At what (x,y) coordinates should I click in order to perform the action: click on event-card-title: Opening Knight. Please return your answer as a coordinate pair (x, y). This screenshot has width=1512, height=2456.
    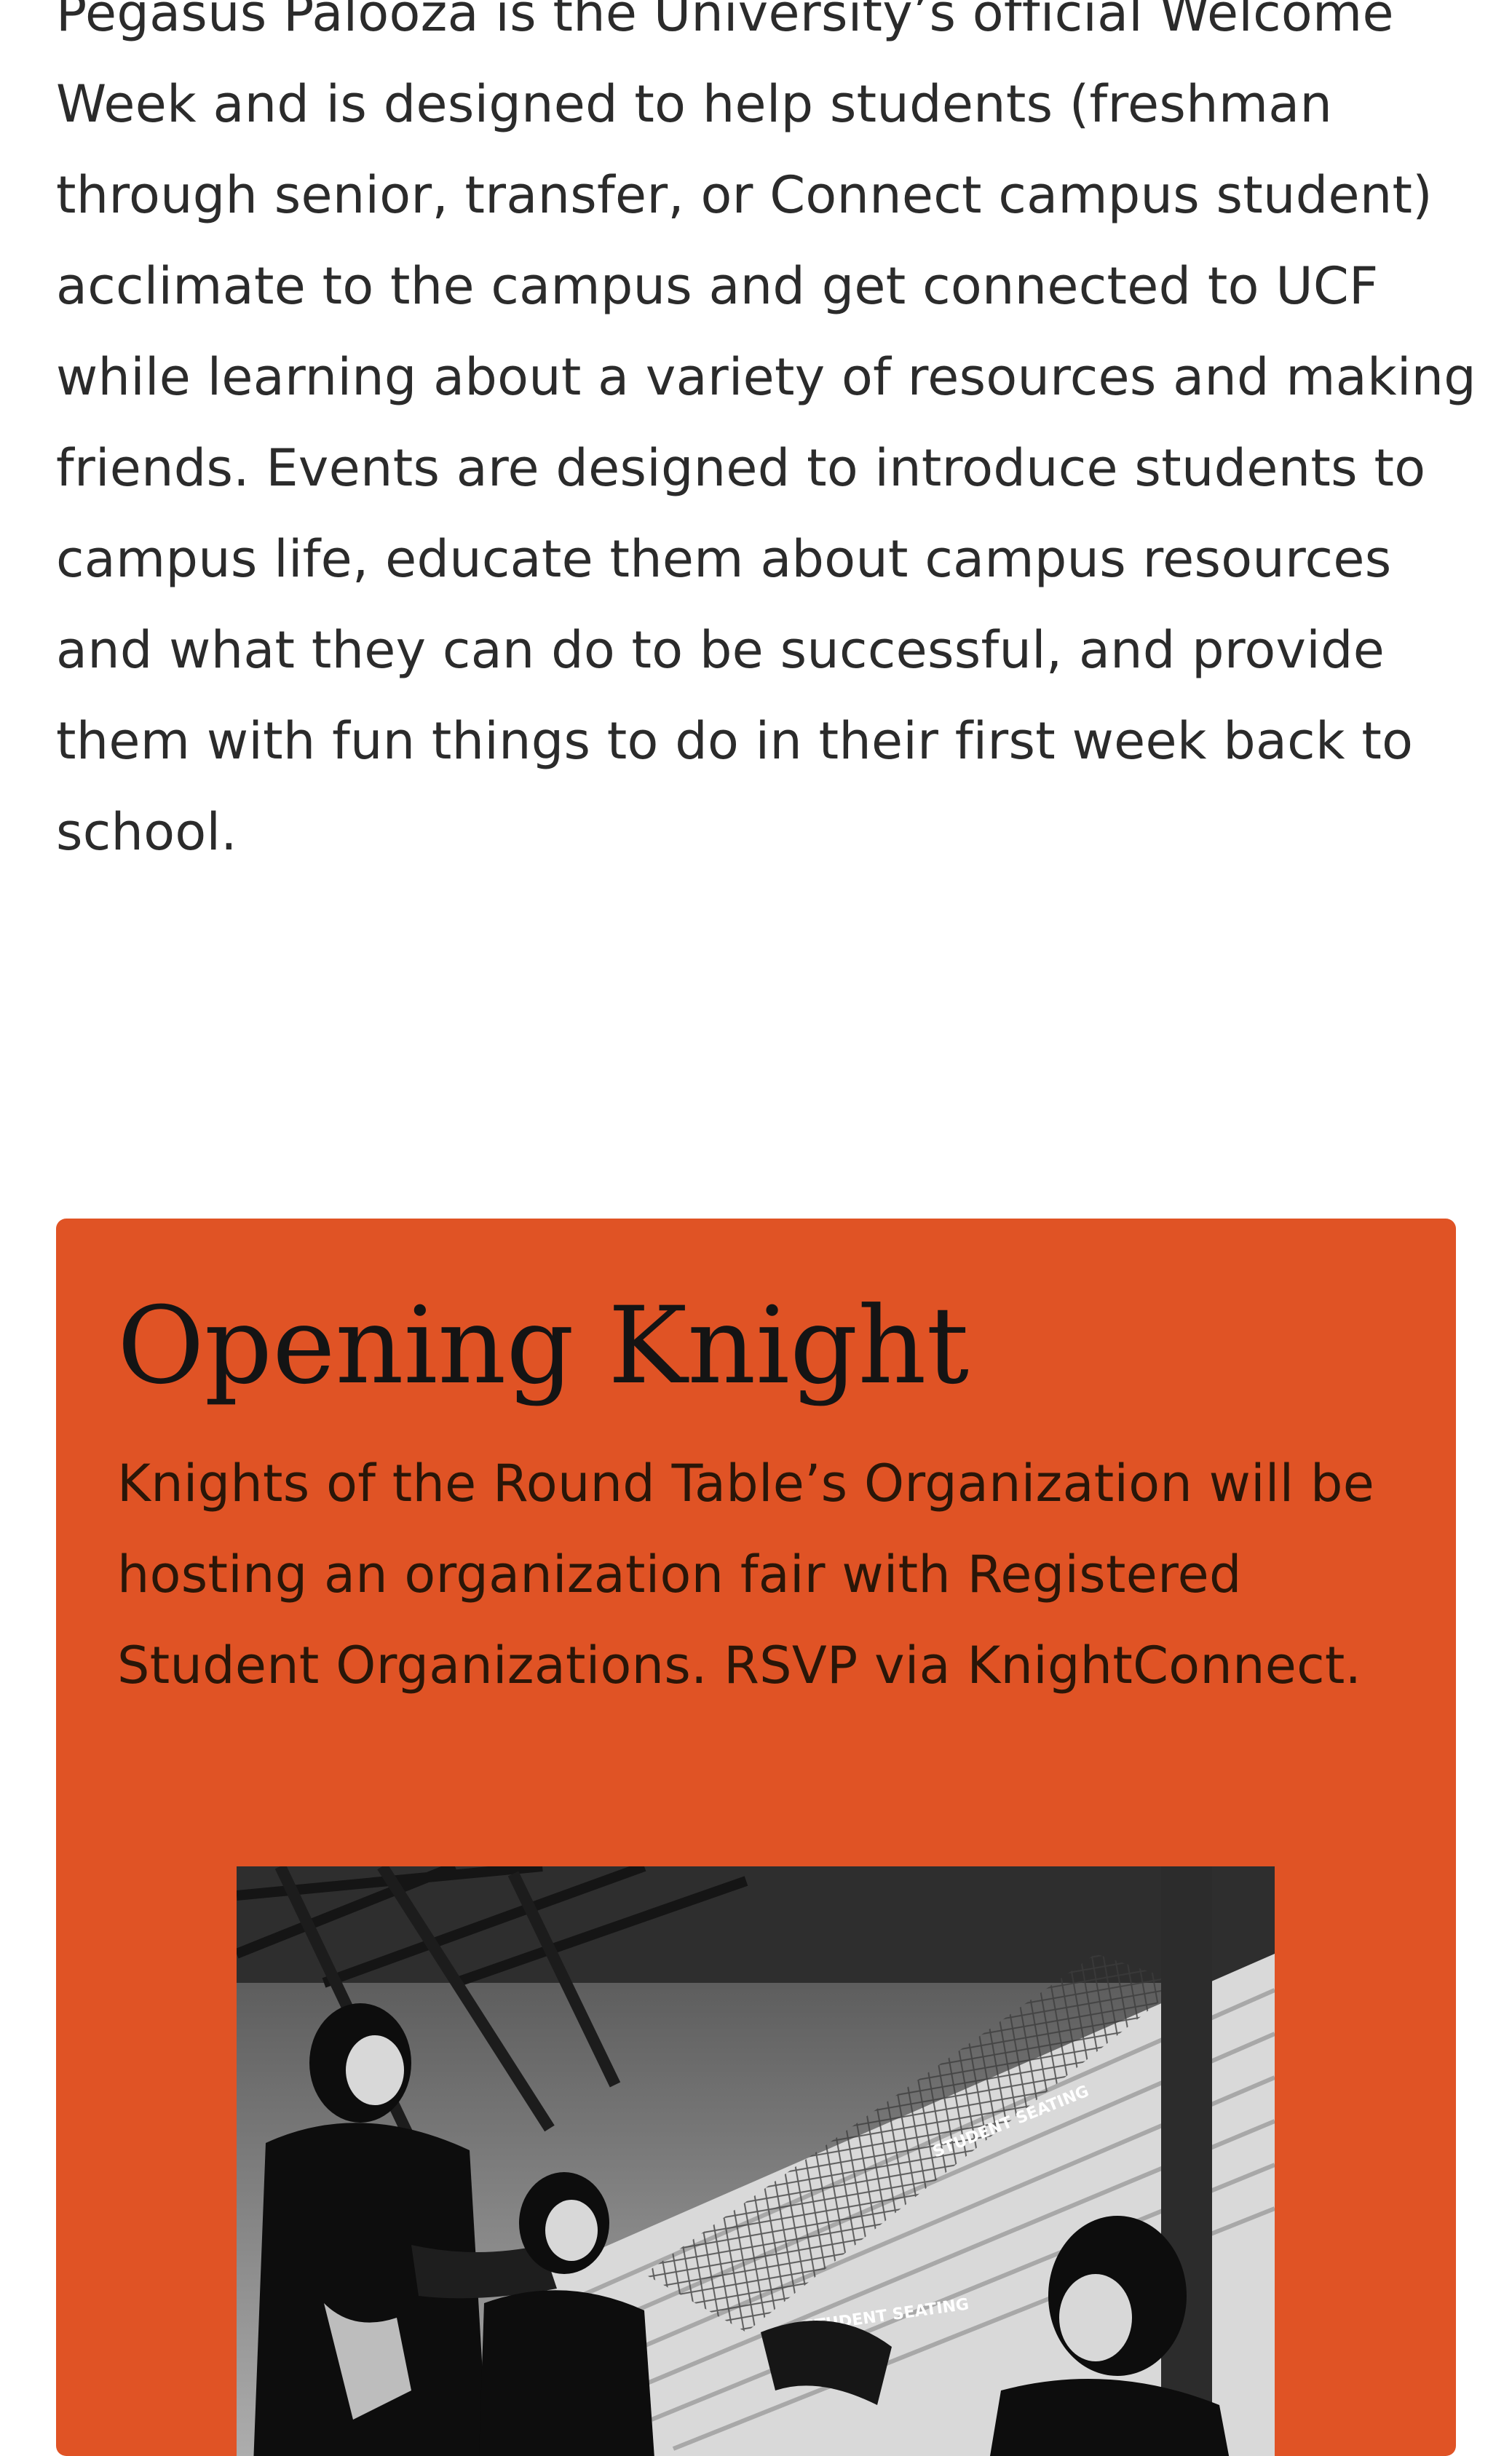
    Looking at the image, I should click on (543, 1346).